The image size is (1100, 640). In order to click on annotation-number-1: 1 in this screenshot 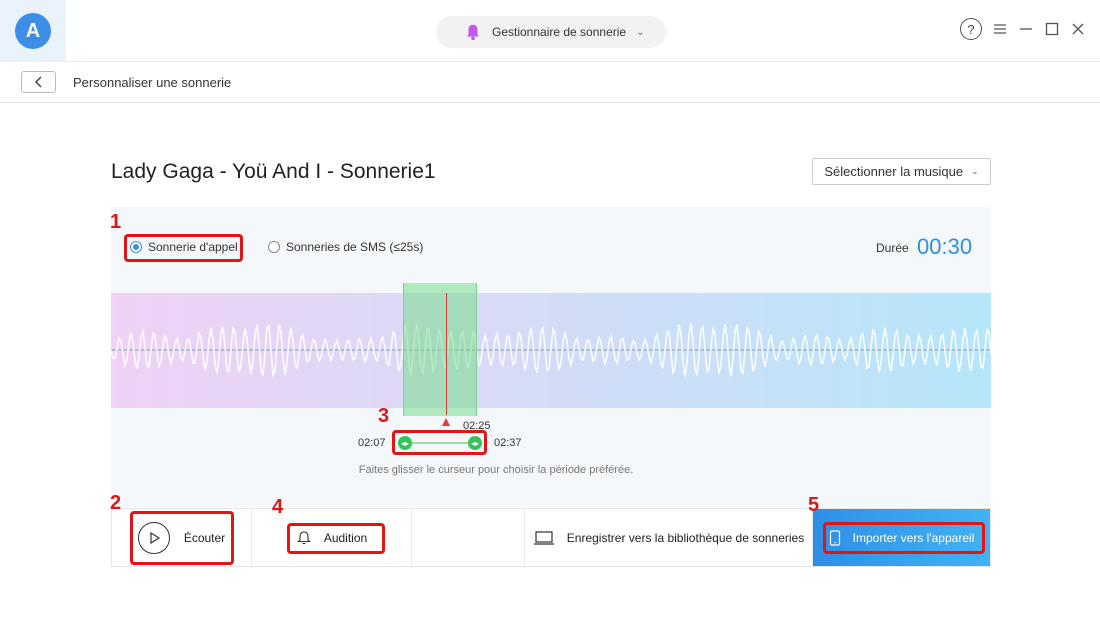, I will do `click(116, 222)`.